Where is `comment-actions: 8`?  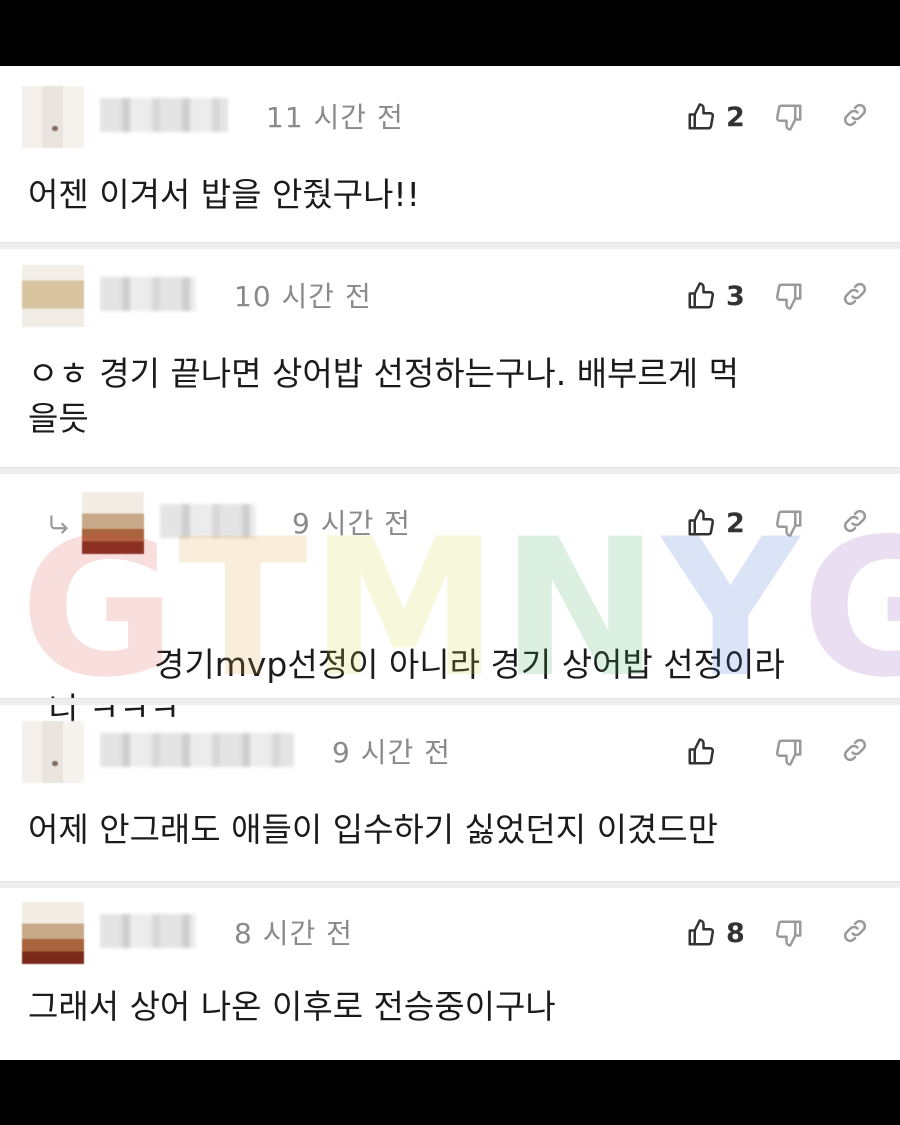
comment-actions: 8 is located at coordinates (778, 933).